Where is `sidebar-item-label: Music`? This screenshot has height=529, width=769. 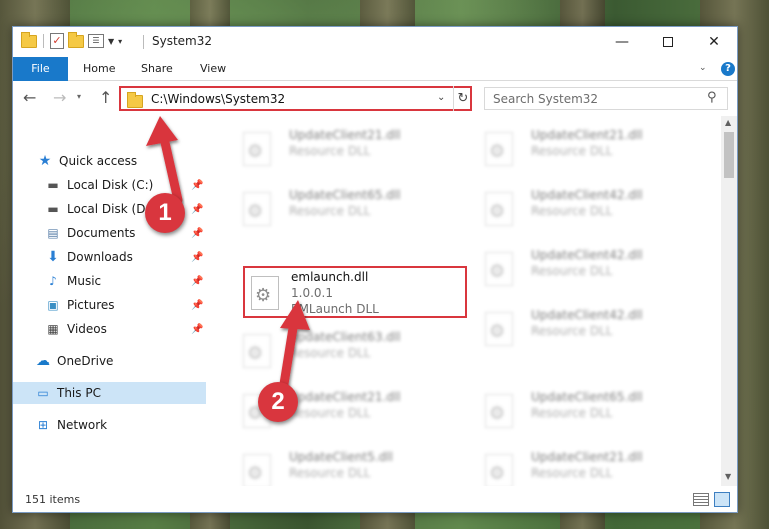
sidebar-item-label: Music is located at coordinates (84, 281).